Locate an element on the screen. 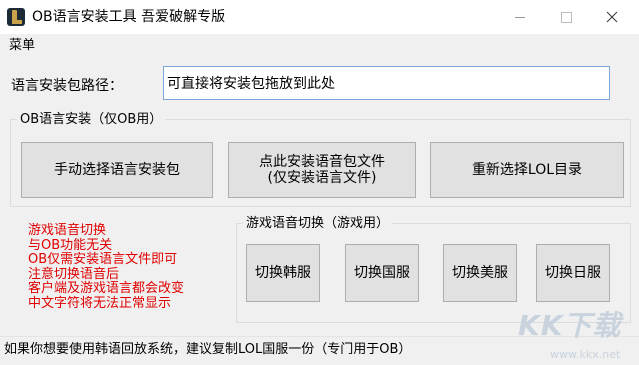 The width and height of the screenshot is (639, 365). title-bar: OB语言安装工具 吾爱破解专版 is located at coordinates (319, 17).